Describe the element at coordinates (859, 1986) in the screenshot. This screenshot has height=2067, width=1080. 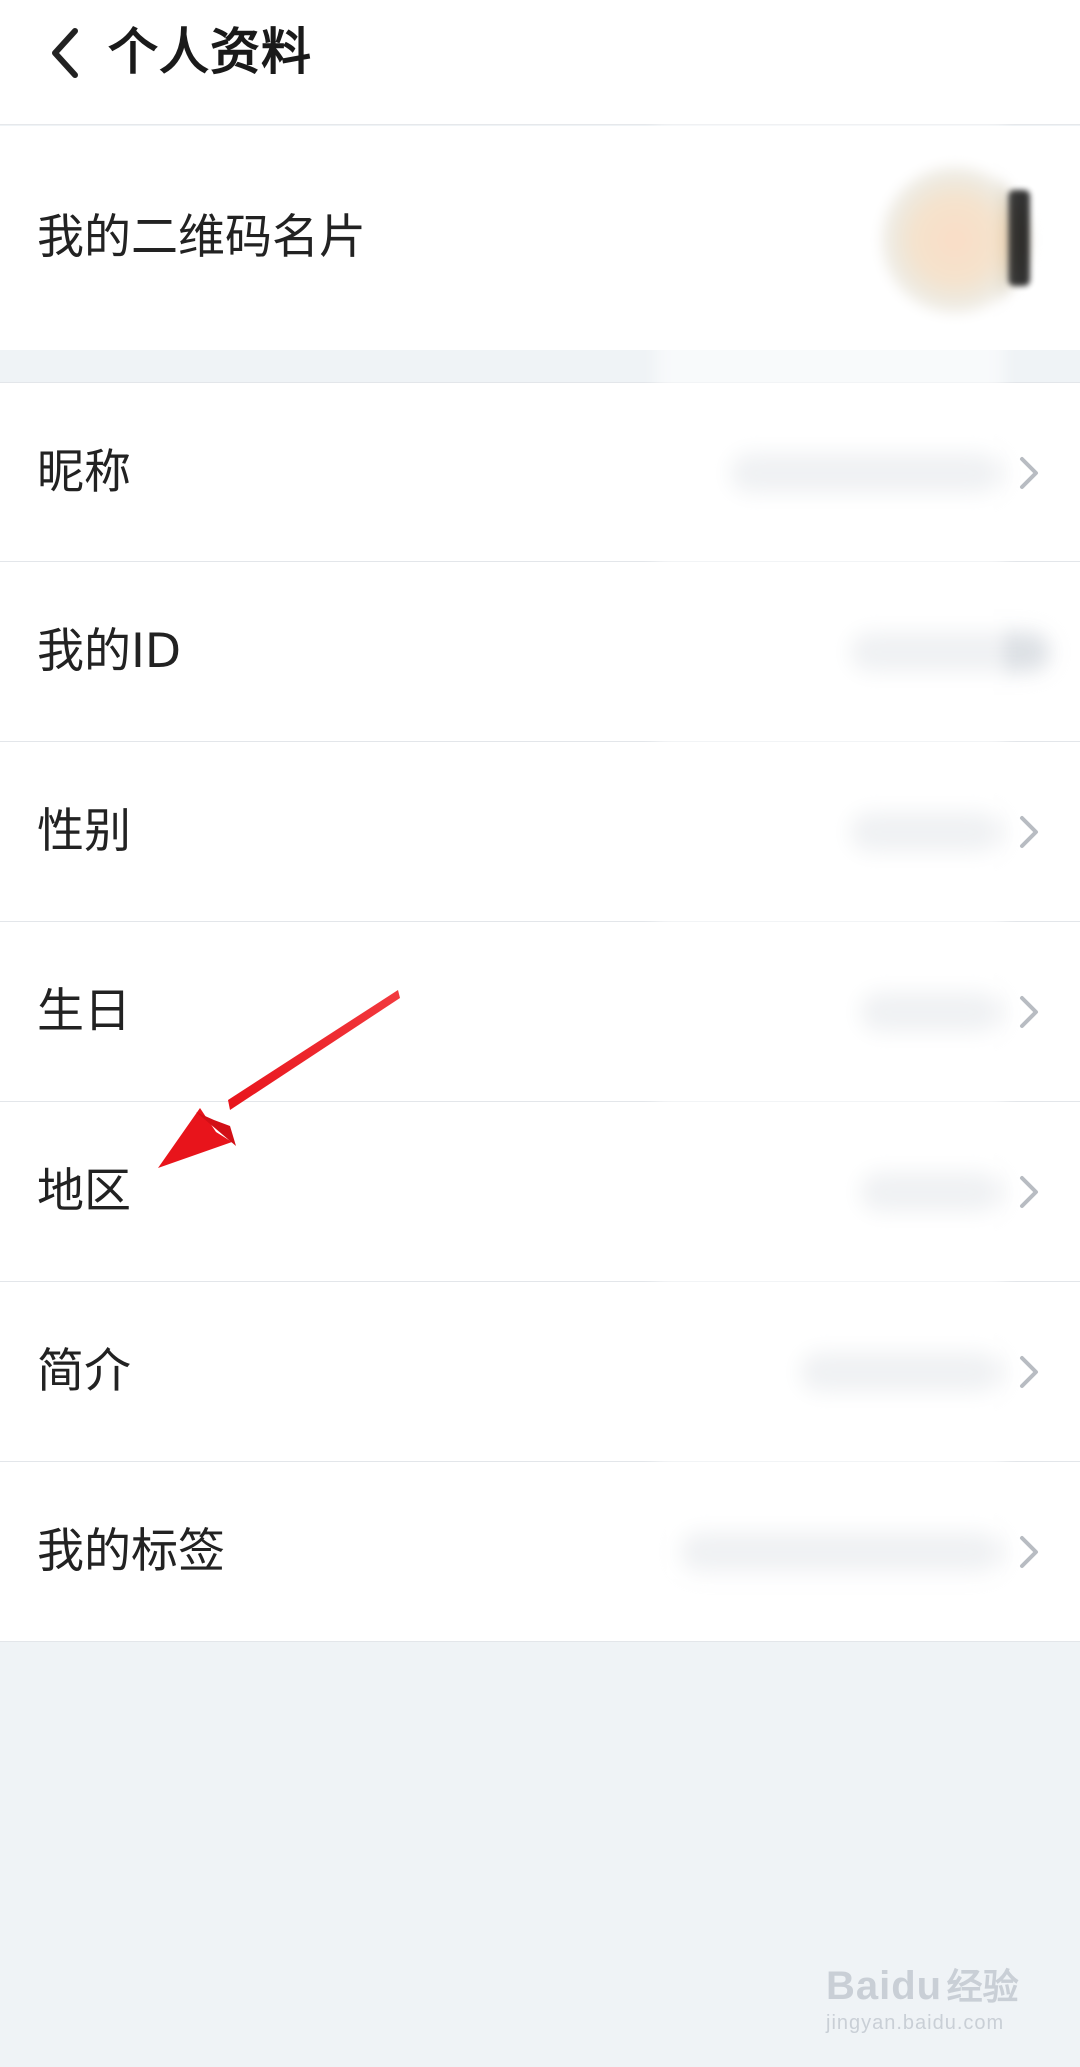
I see `watermark-logo: Bai` at that location.